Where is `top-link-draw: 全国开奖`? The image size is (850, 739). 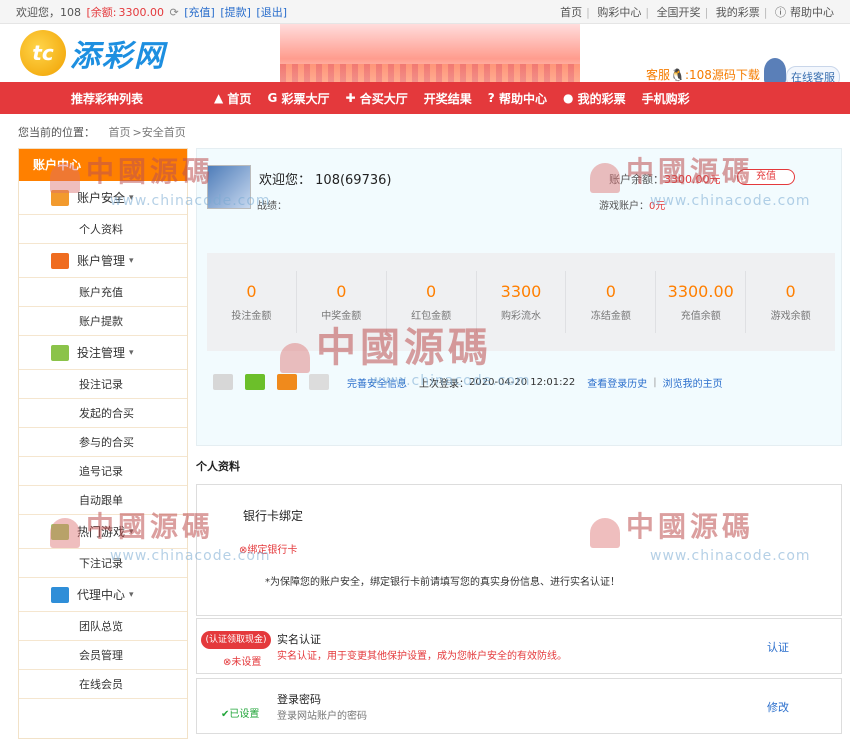
top-link-draw: 全国开奖 is located at coordinates (679, 12).